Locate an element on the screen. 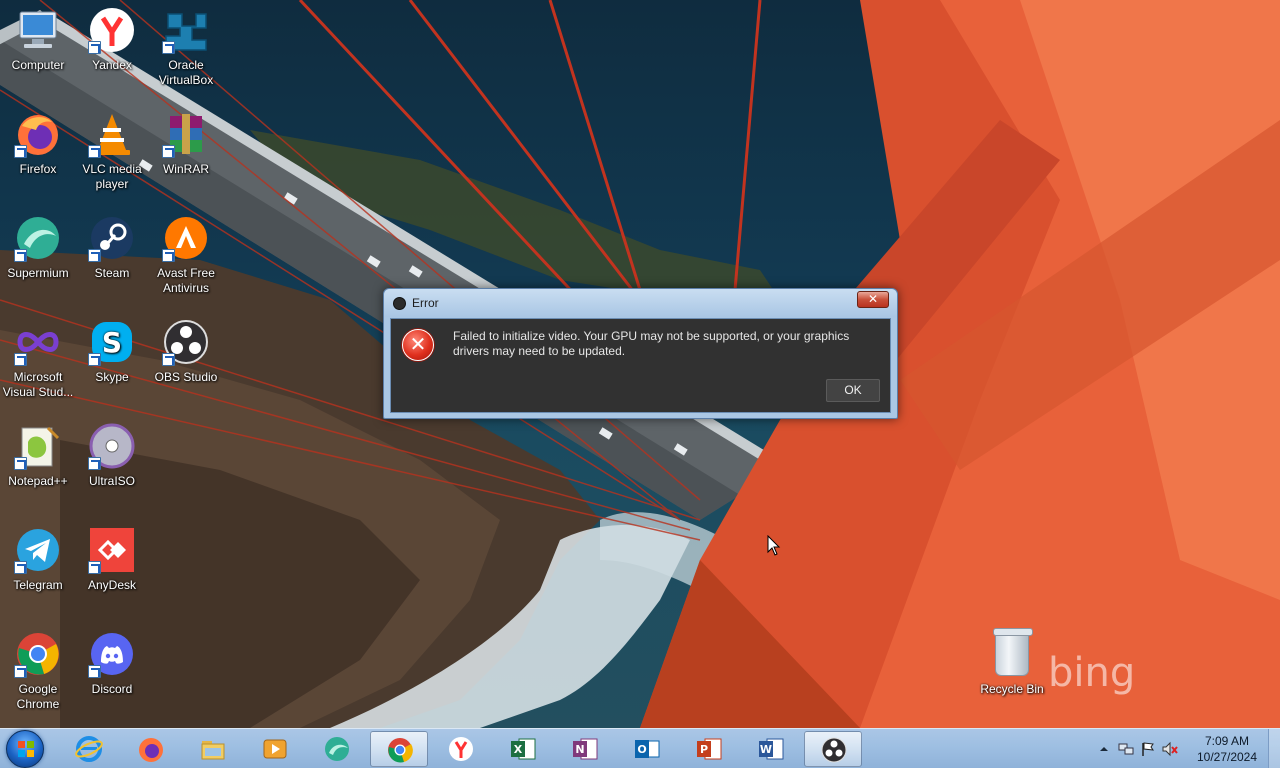 Image resolution: width=1280 pixels, height=768 pixels. taskbar-excel: X is located at coordinates (523, 749).